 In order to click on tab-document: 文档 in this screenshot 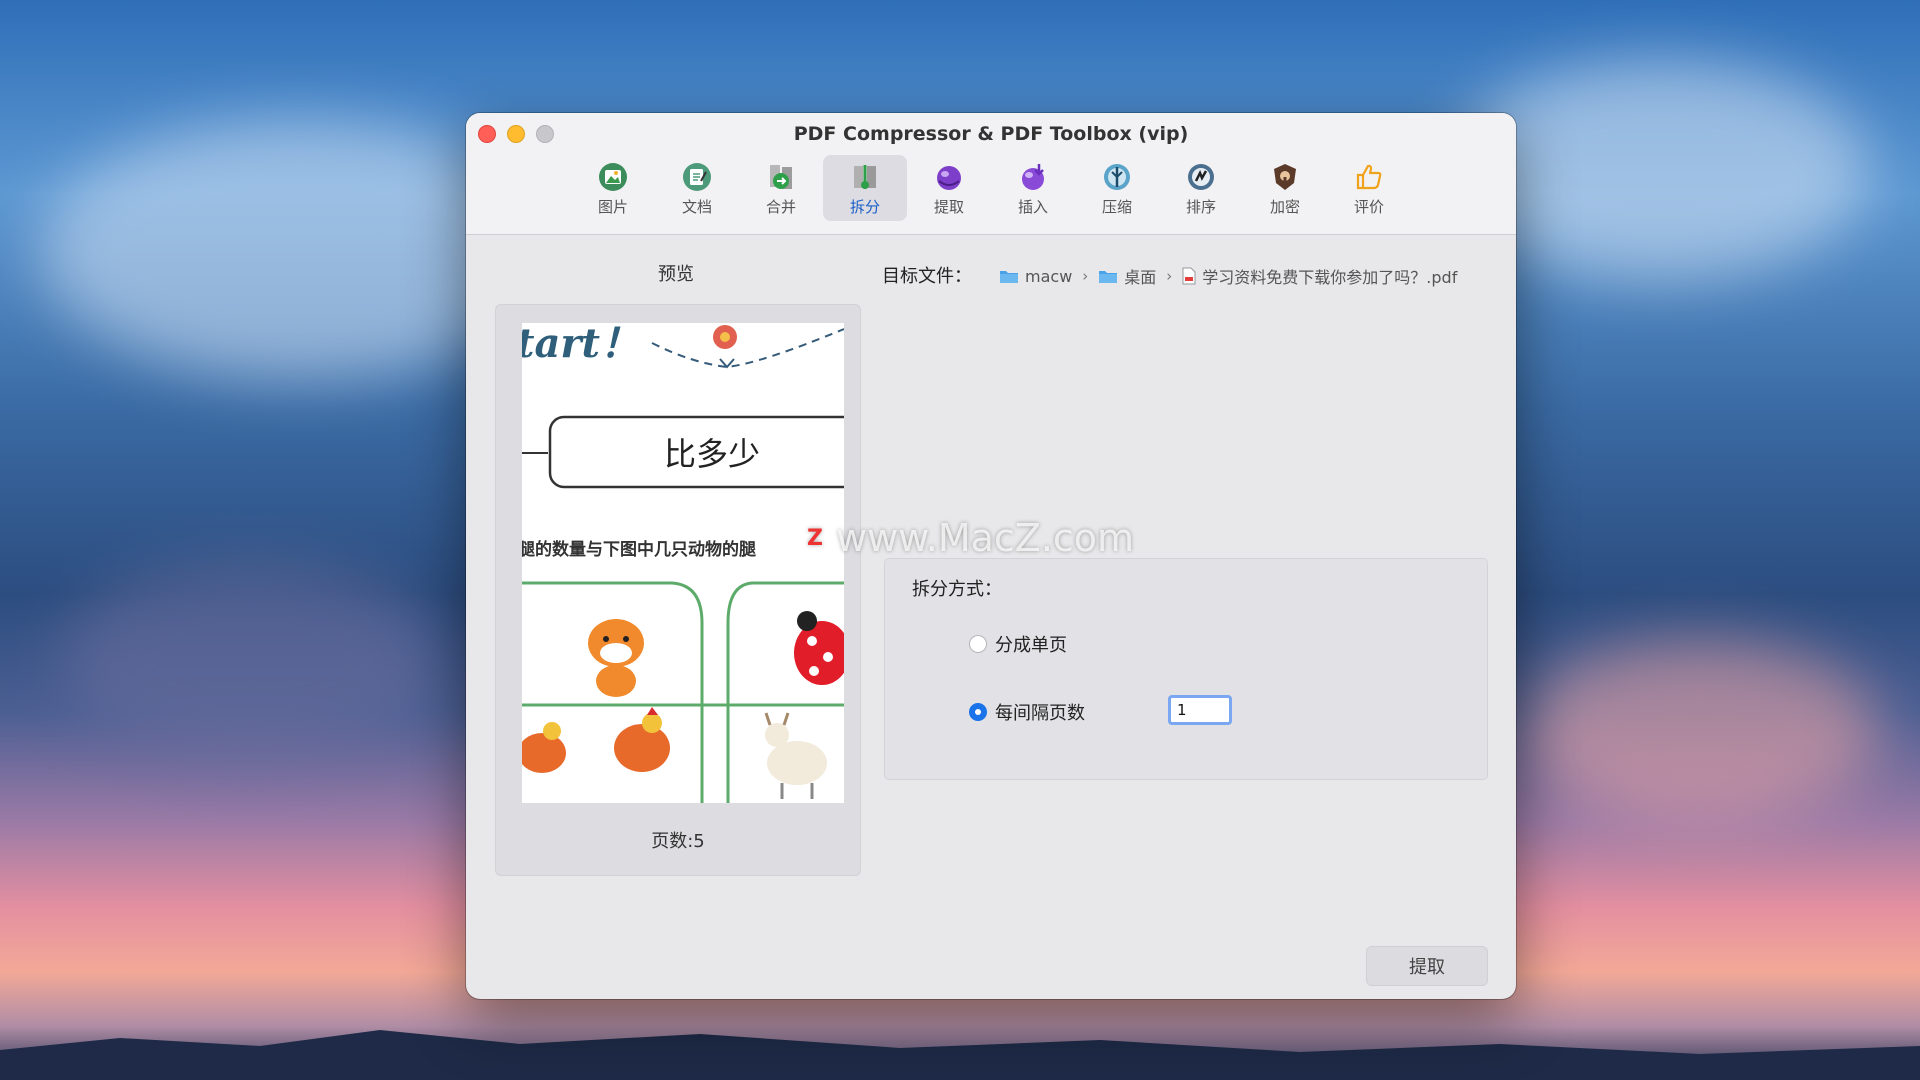, I will do `click(697, 188)`.